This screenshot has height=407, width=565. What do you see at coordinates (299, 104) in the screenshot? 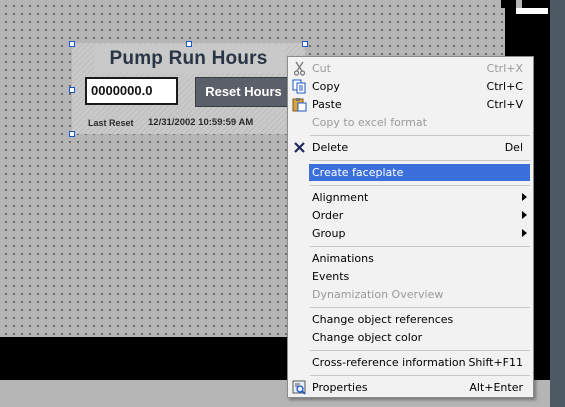
I see `paste-icon` at bounding box center [299, 104].